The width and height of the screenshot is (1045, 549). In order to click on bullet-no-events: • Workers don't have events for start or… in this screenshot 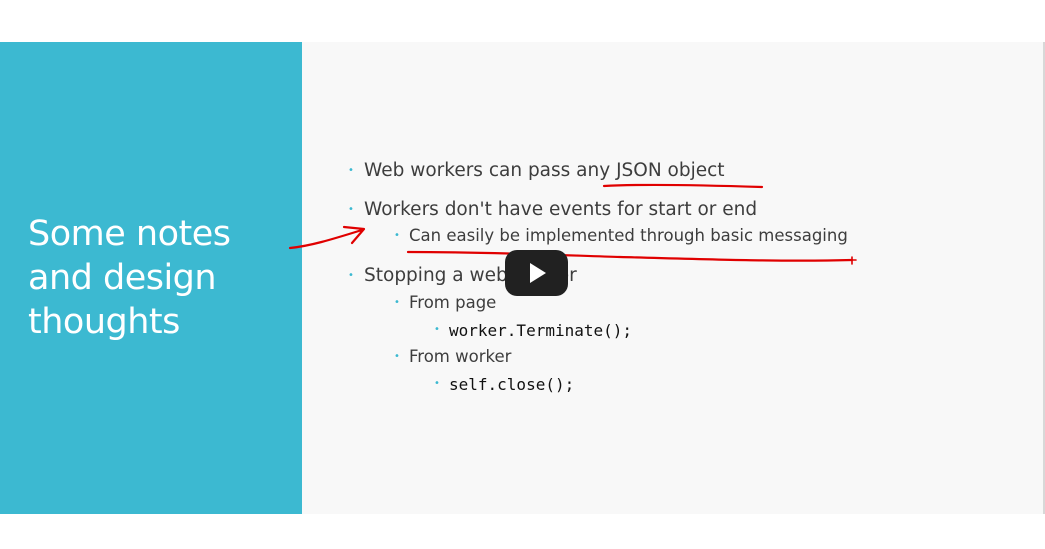, I will do `click(553, 209)`.